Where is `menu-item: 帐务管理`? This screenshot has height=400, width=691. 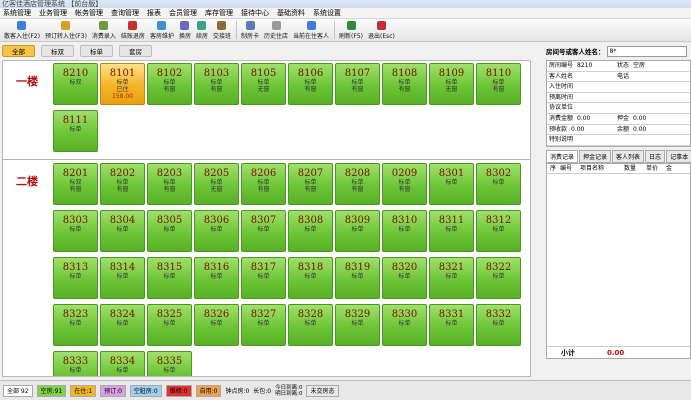 menu-item: 帐务管理 is located at coordinates (89, 13).